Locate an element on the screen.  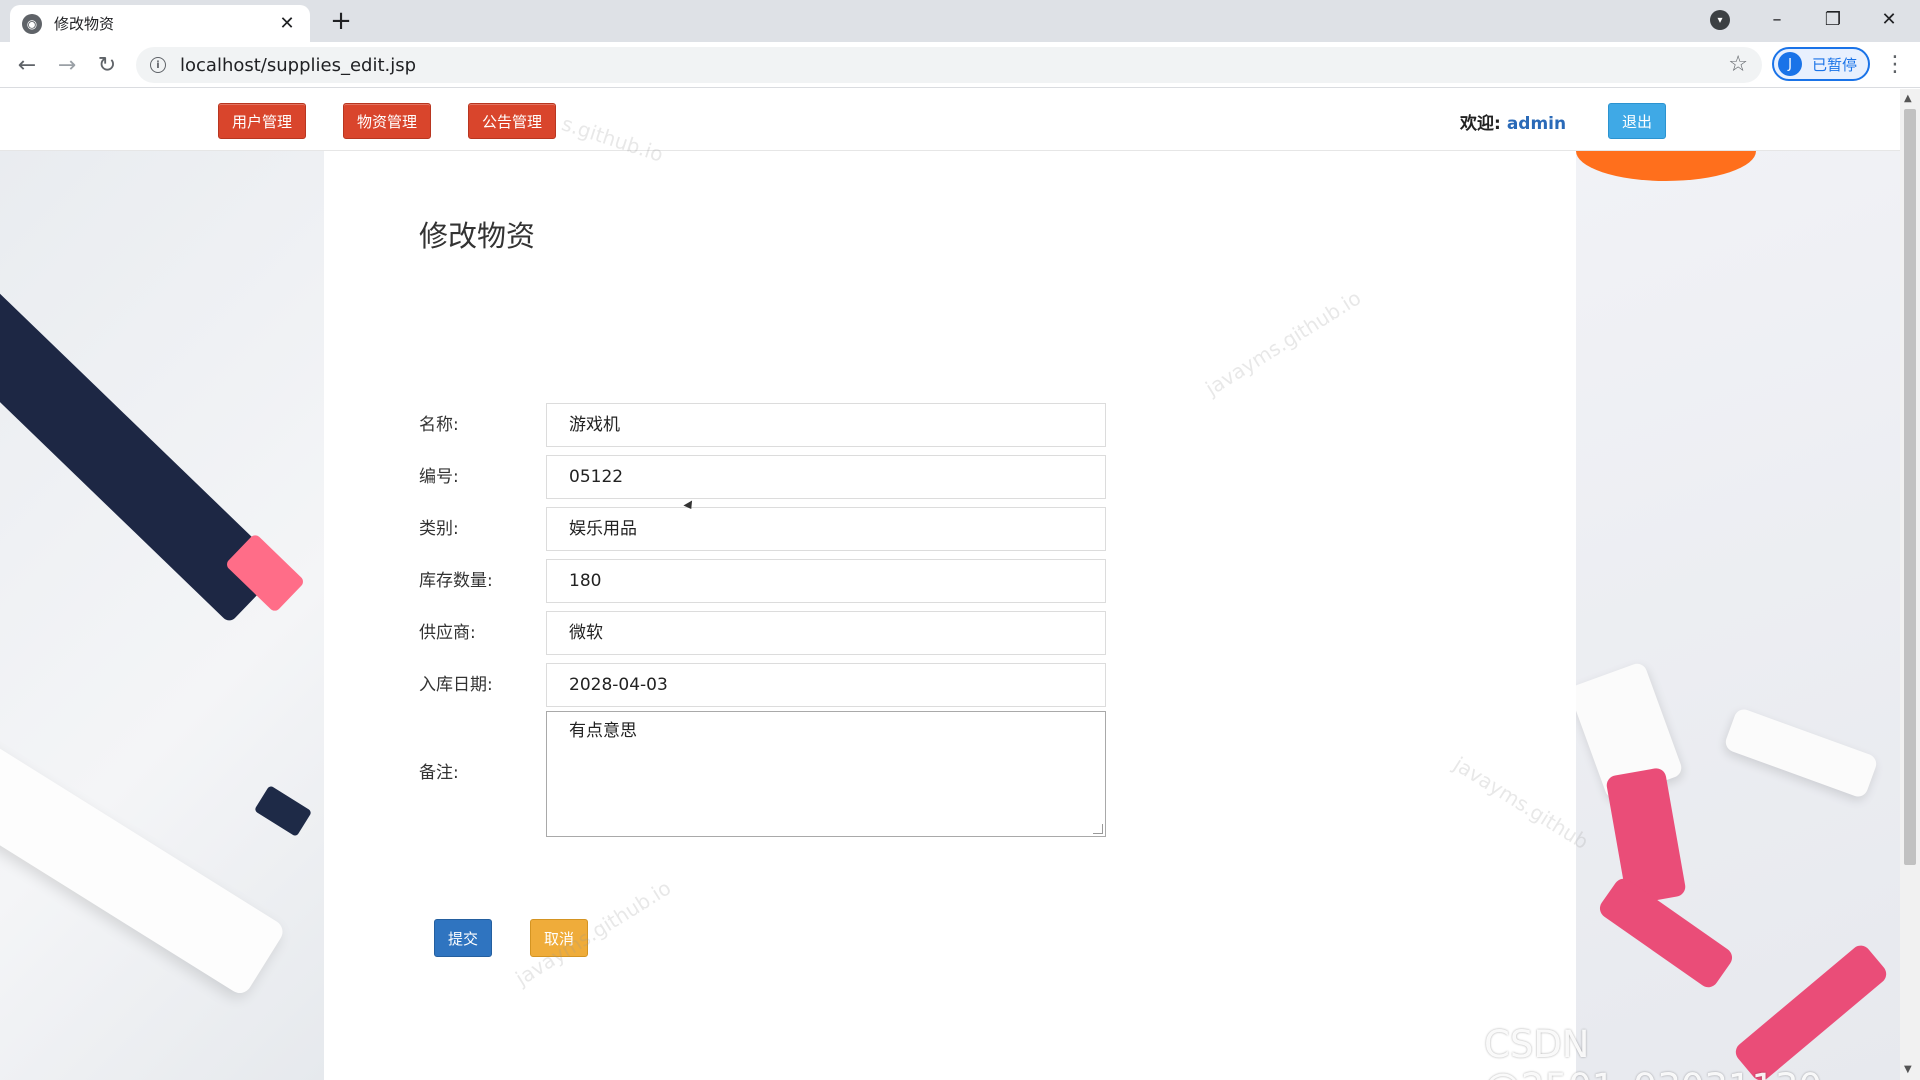
category-label: 类别: is located at coordinates (439, 529).